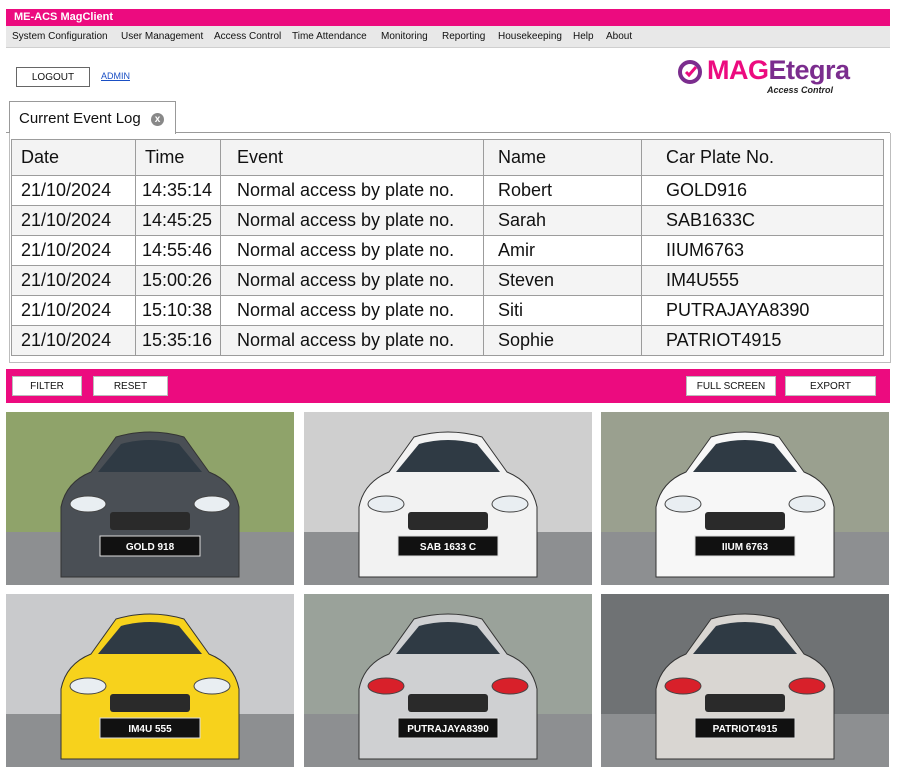  I want to click on brand-subtitle: Access Control, so click(800, 90).